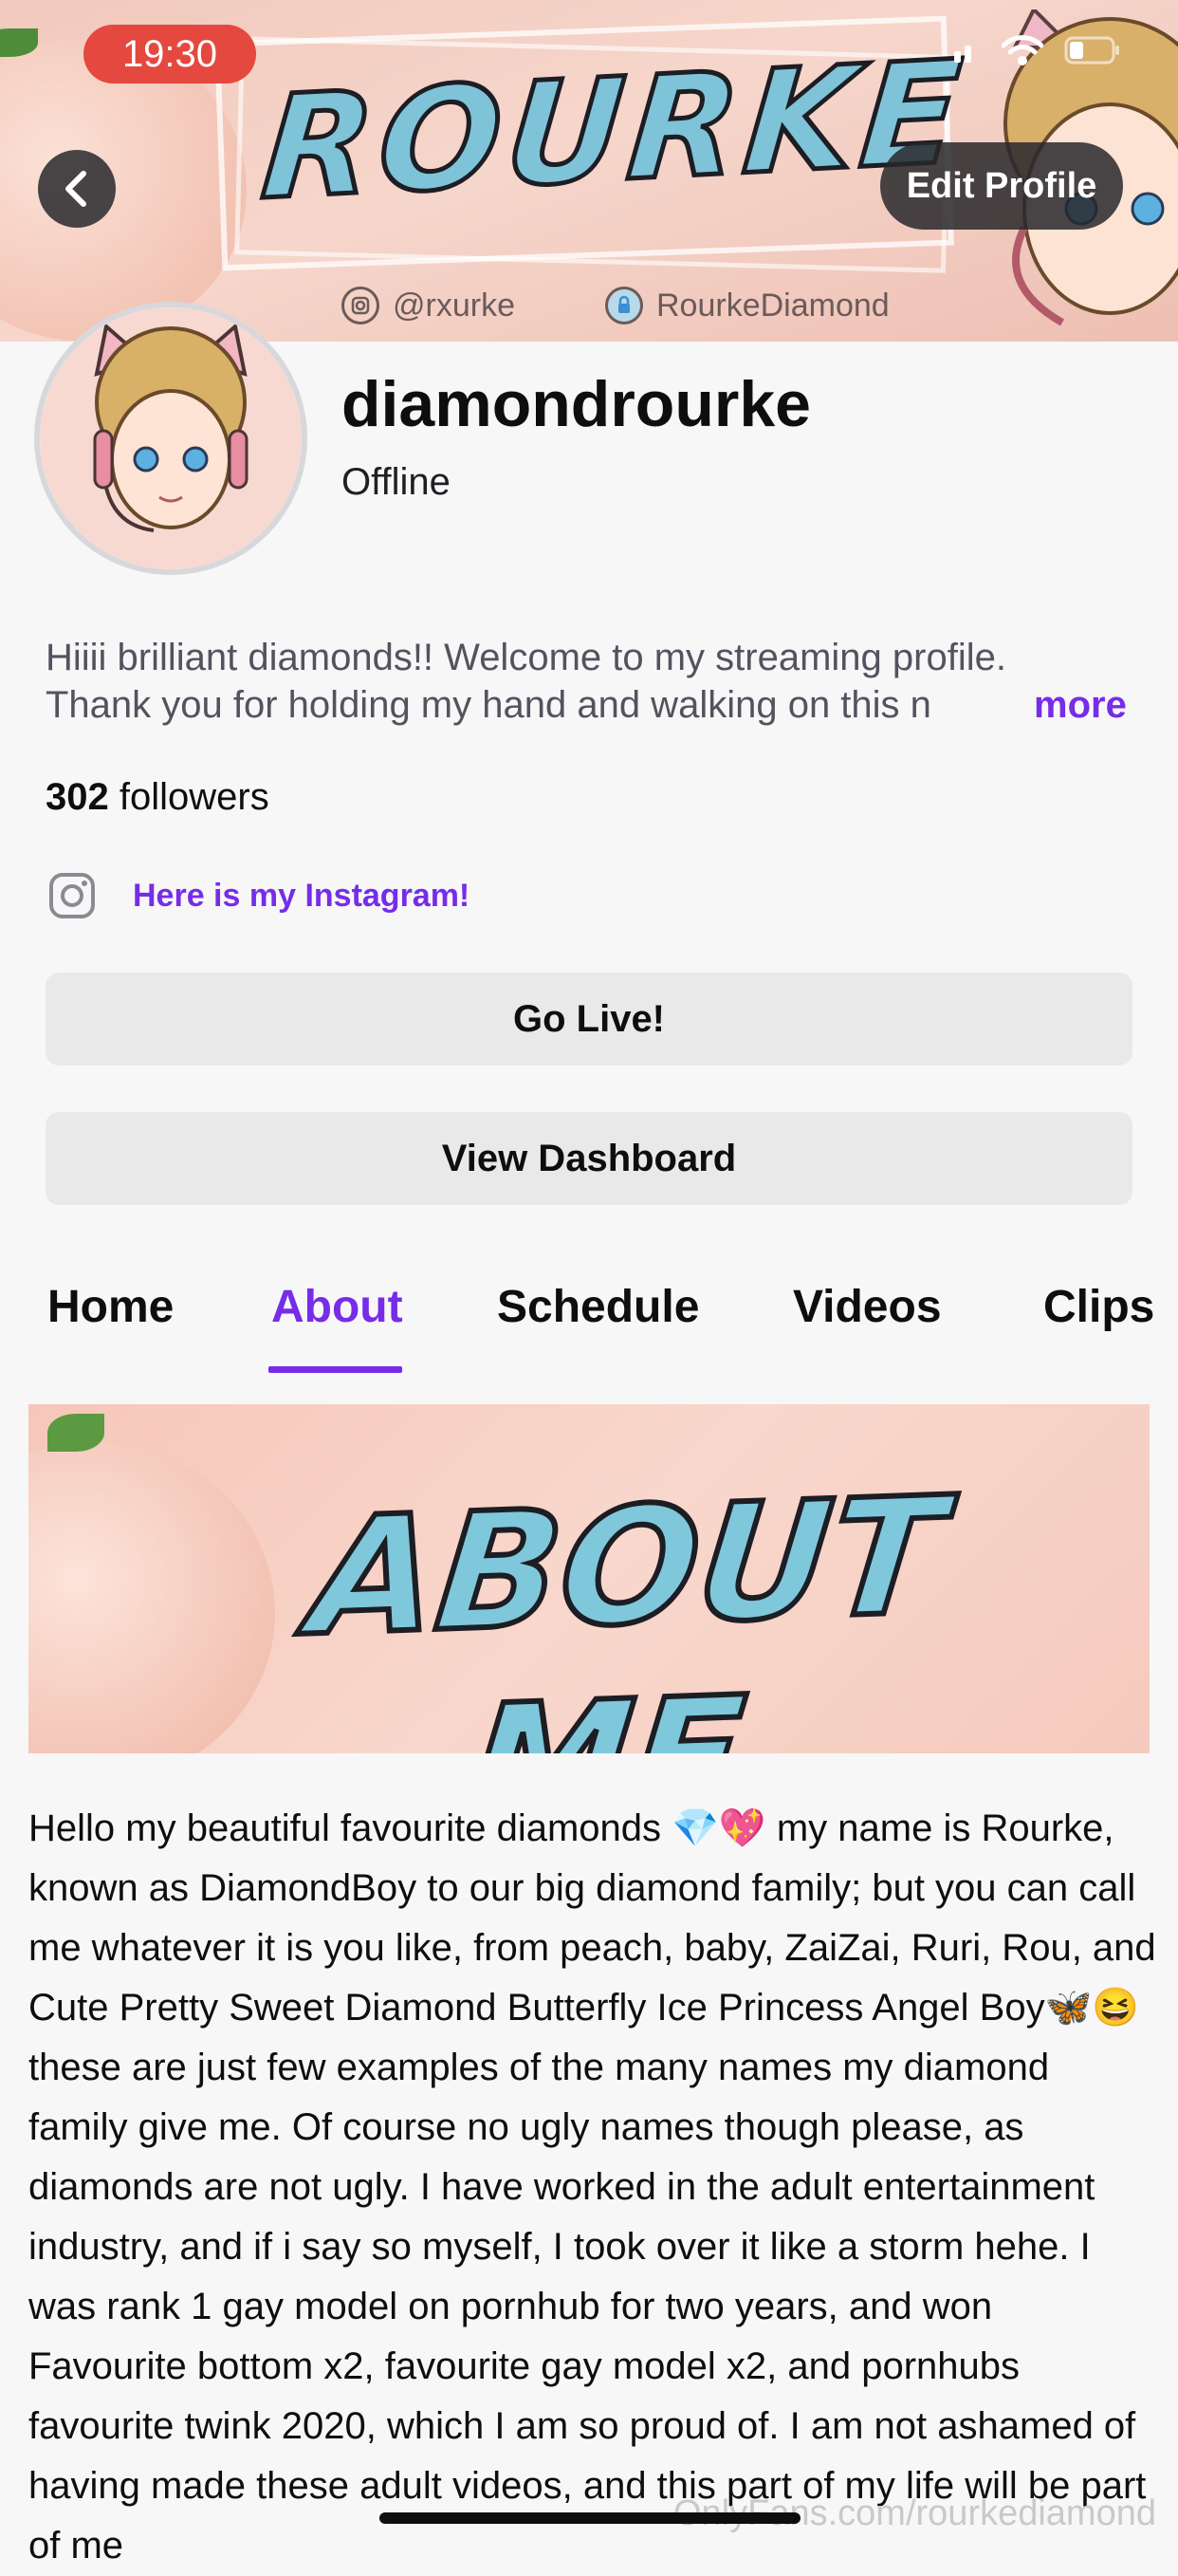 The image size is (1178, 2576). Describe the element at coordinates (614, 130) in the screenshot. I see `banner-title: ROURKE` at that location.